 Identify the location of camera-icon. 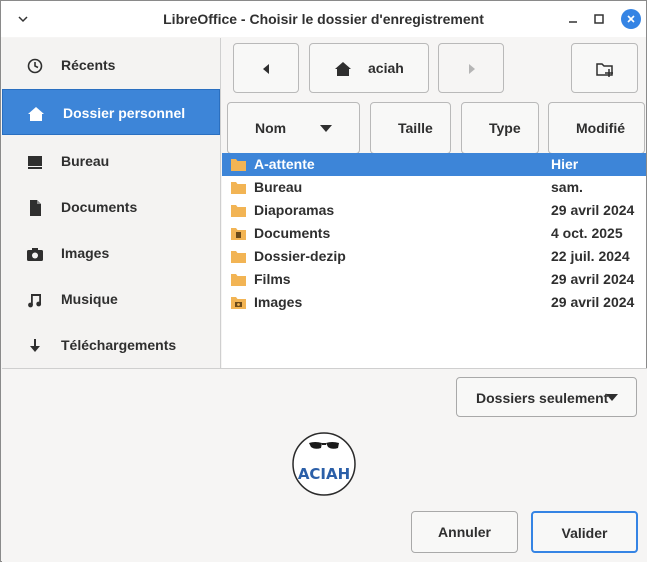
(35, 254).